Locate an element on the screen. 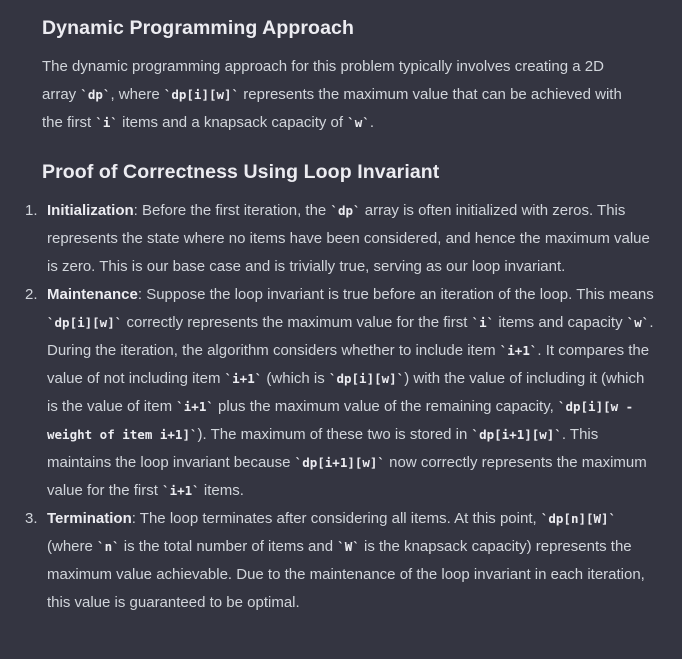 This screenshot has height=659, width=682. inline-code: n is located at coordinates (108, 546).